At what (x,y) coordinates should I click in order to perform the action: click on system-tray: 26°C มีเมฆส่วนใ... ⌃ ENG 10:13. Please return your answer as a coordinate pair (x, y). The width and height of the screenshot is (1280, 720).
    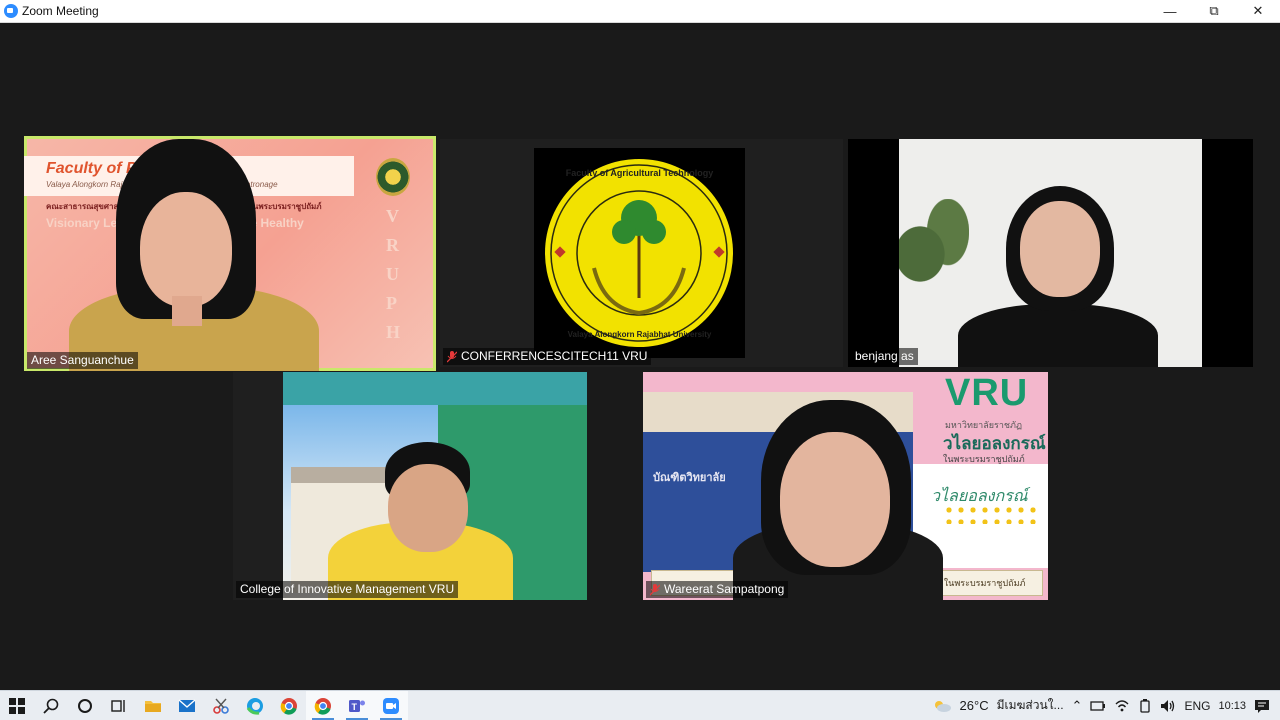
    Looking at the image, I should click on (1106, 705).